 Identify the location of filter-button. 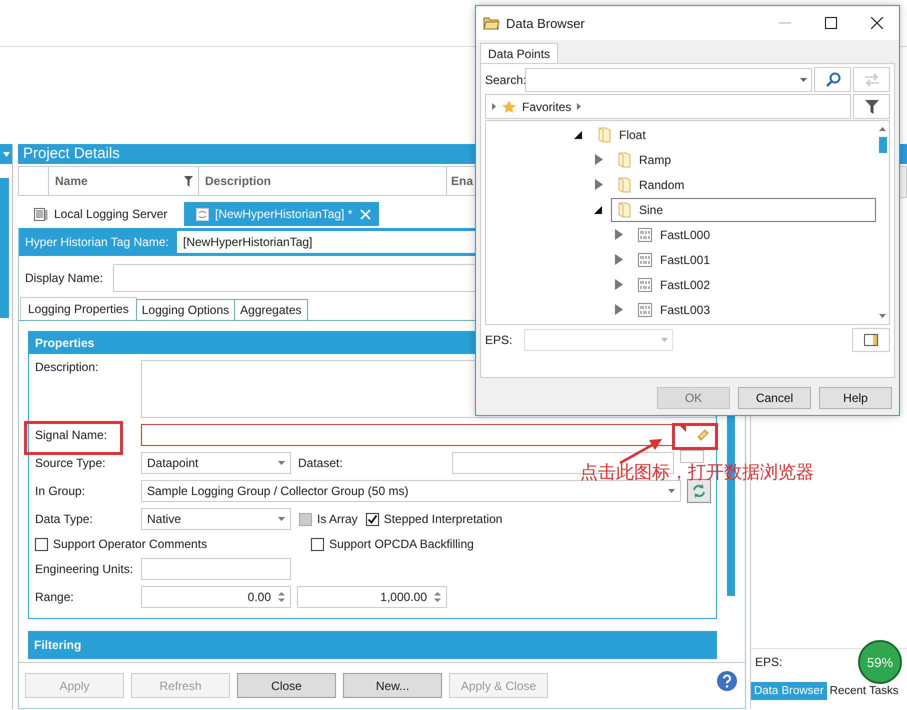
(871, 106).